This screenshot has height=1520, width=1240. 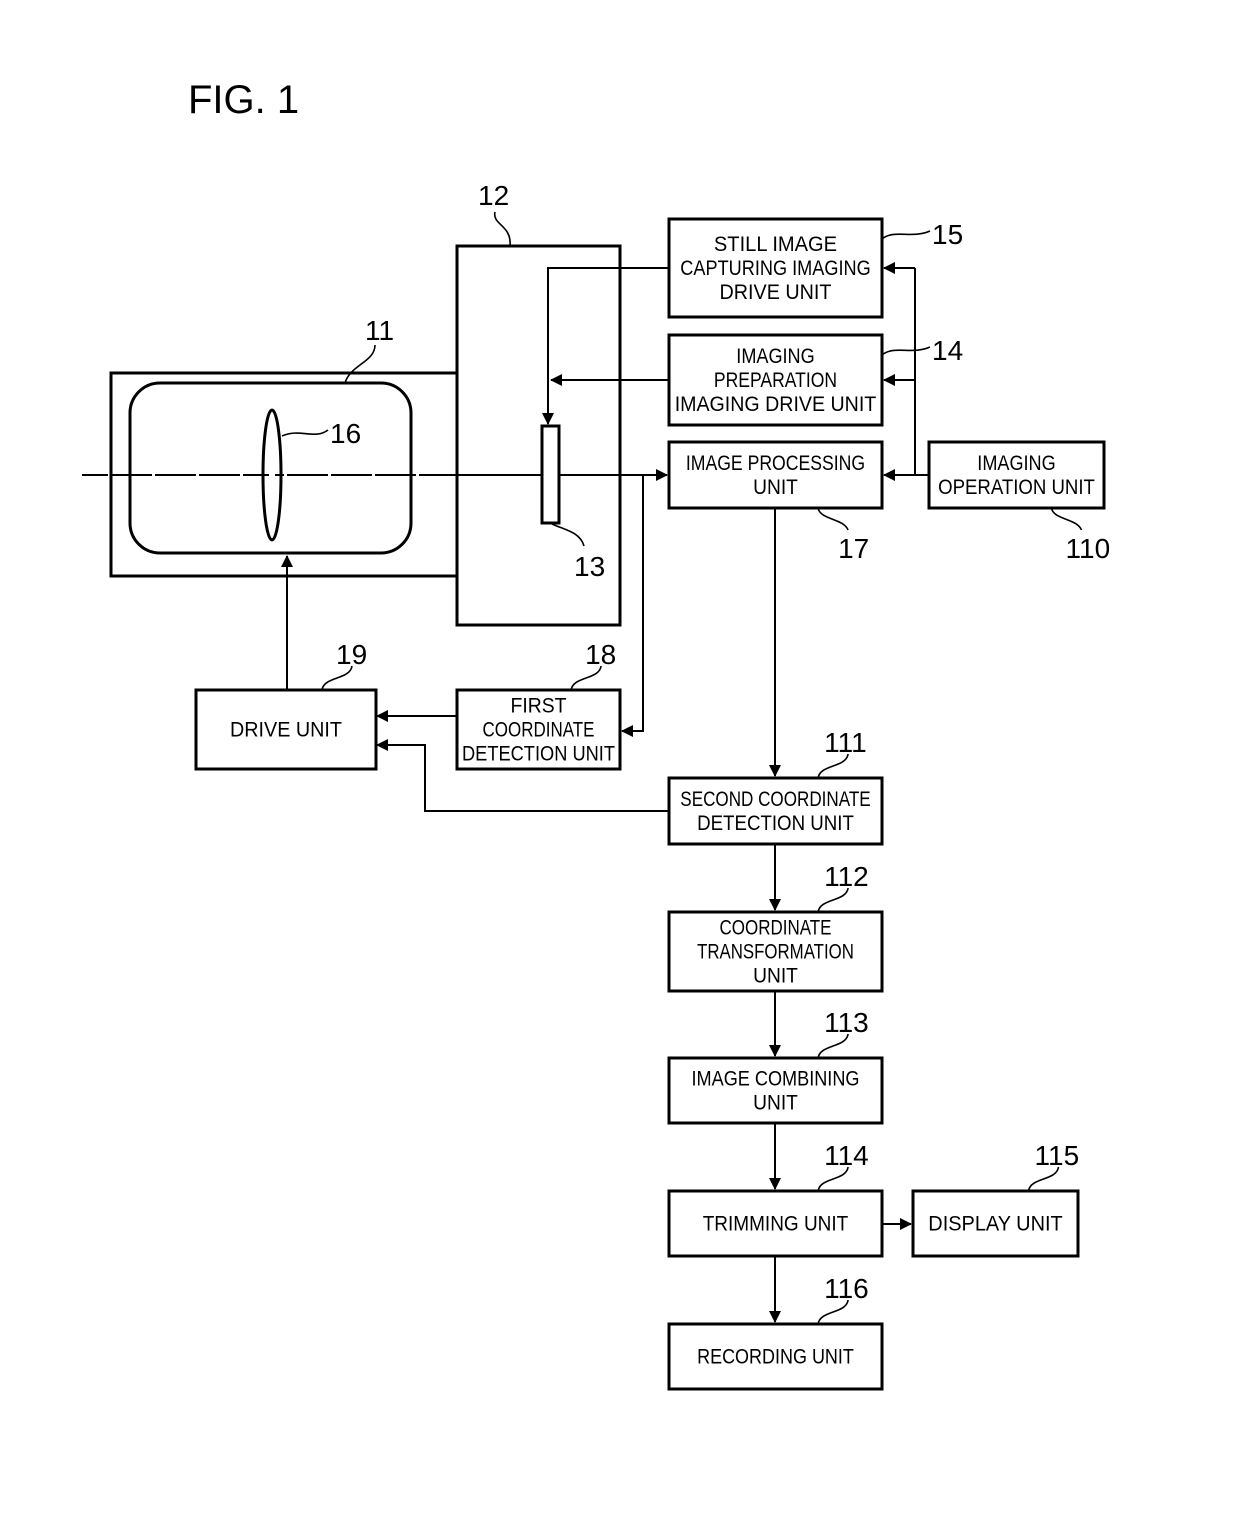 What do you see at coordinates (846, 1155) in the screenshot?
I see `ref-114: 114` at bounding box center [846, 1155].